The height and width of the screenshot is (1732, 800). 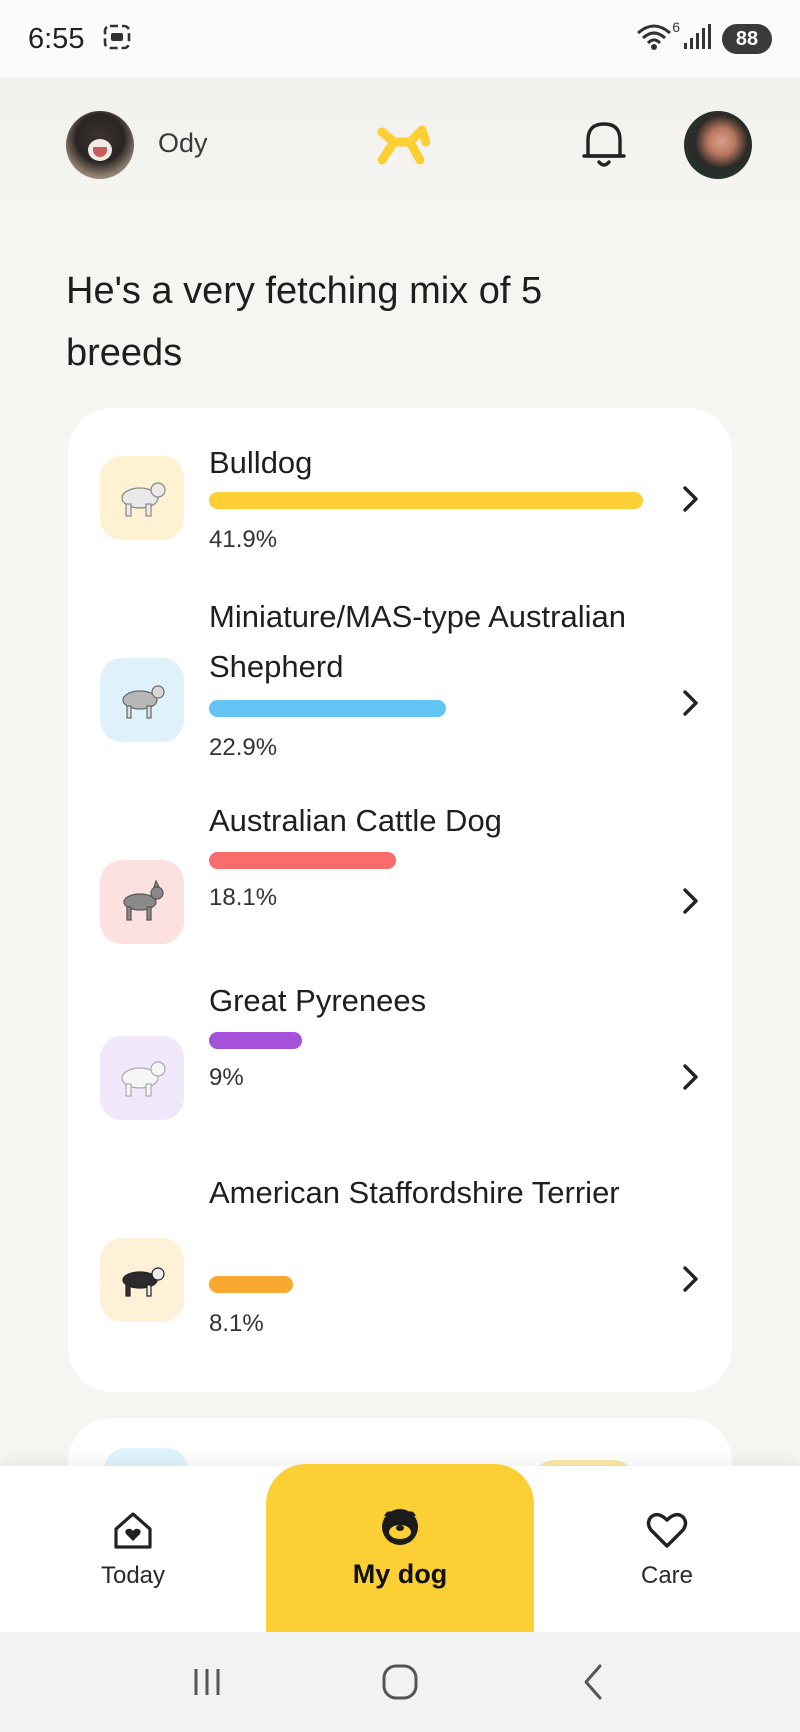 I want to click on breed-percentage: 8.1%, so click(x=236, y=1323).